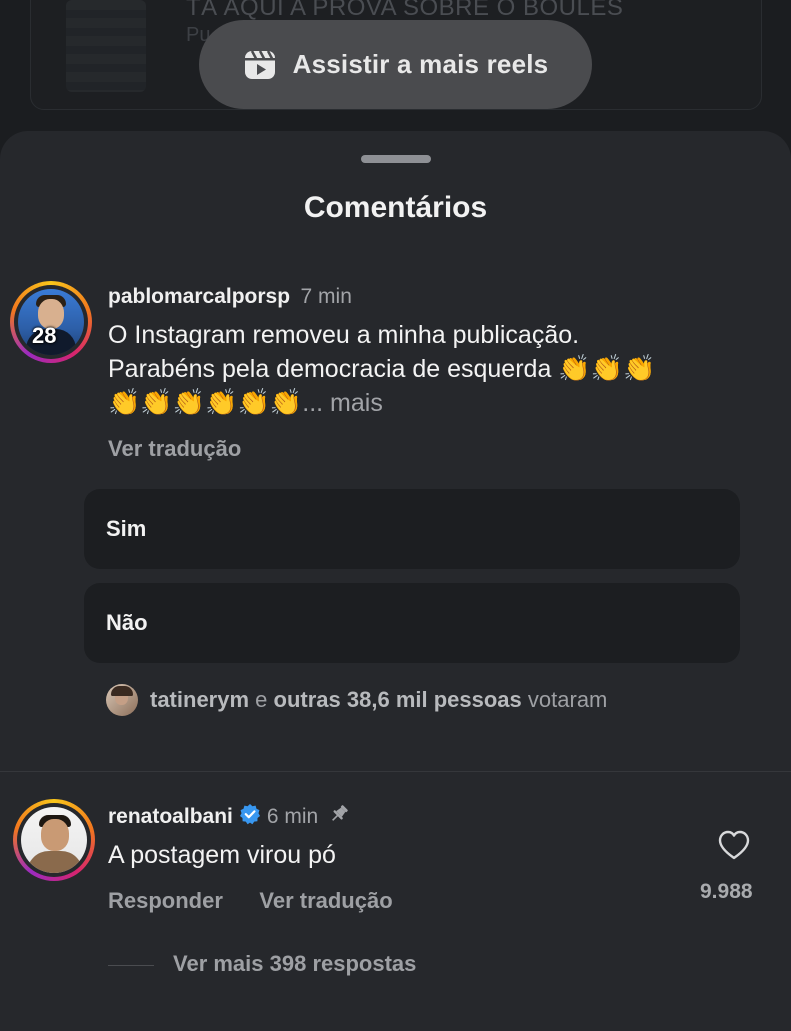 Image resolution: width=791 pixels, height=1031 pixels. Describe the element at coordinates (567, 699) in the screenshot. I see `voters-suffix: votaram` at that location.